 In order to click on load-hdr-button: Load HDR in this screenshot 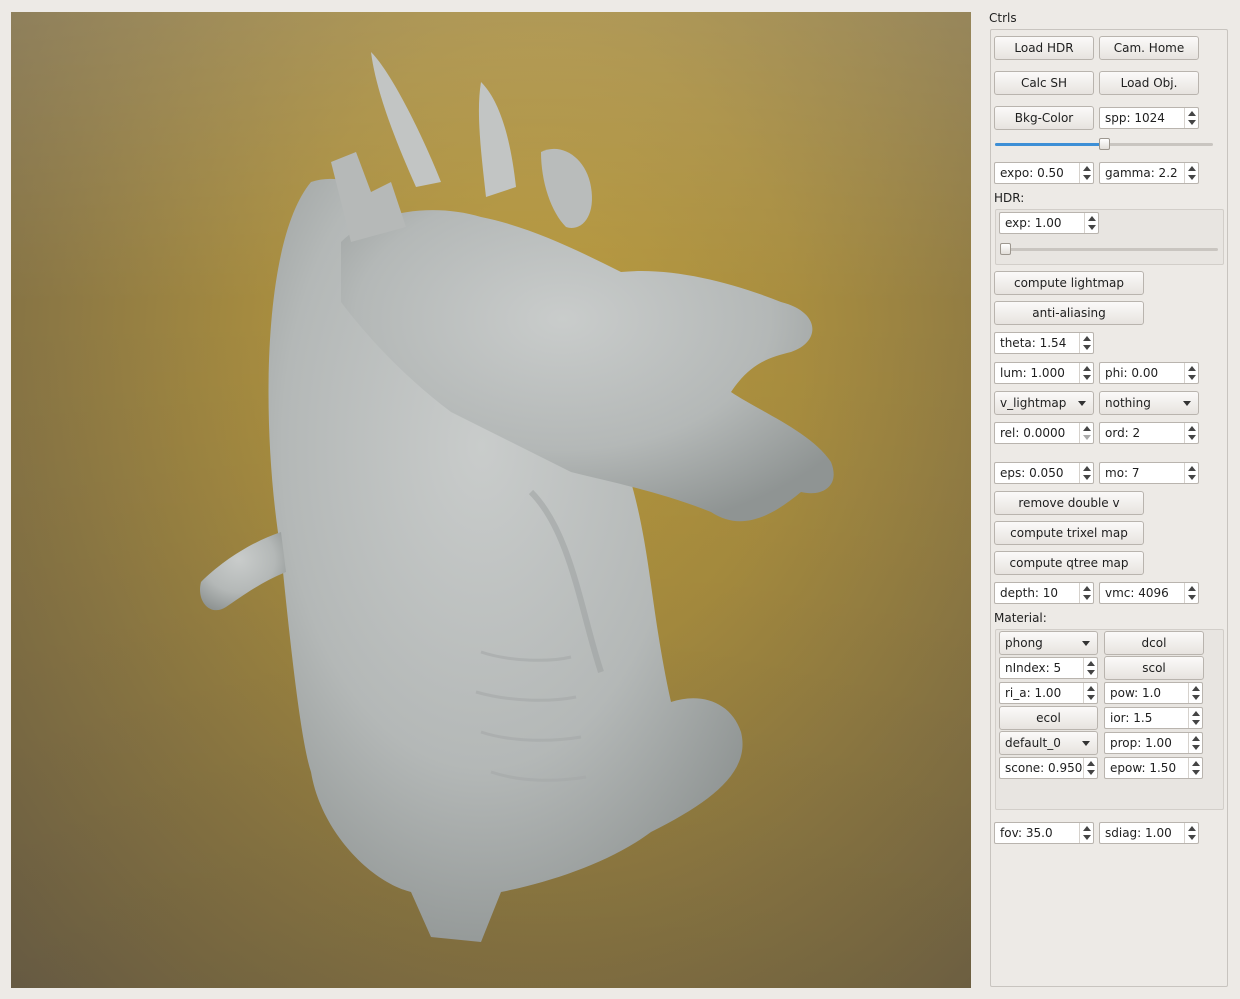, I will do `click(1044, 48)`.